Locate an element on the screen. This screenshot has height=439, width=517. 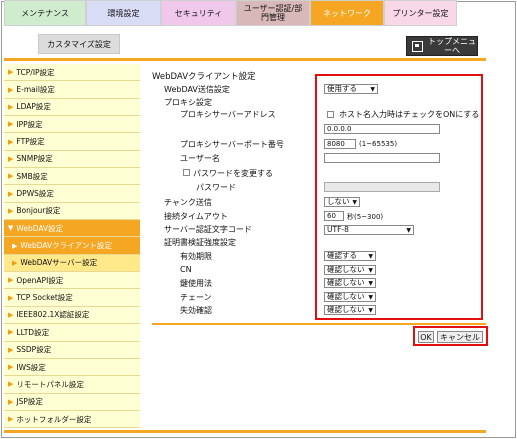
arrow-down-icon: ▼ is located at coordinates (11, 228).